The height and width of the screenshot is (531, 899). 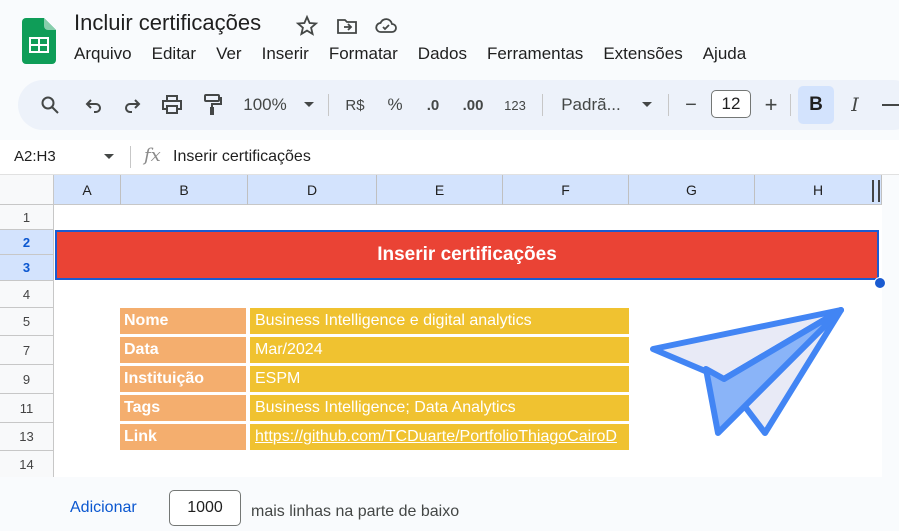 I want to click on add-rows-description: mais linhas na parte de baixo, so click(x=355, y=511).